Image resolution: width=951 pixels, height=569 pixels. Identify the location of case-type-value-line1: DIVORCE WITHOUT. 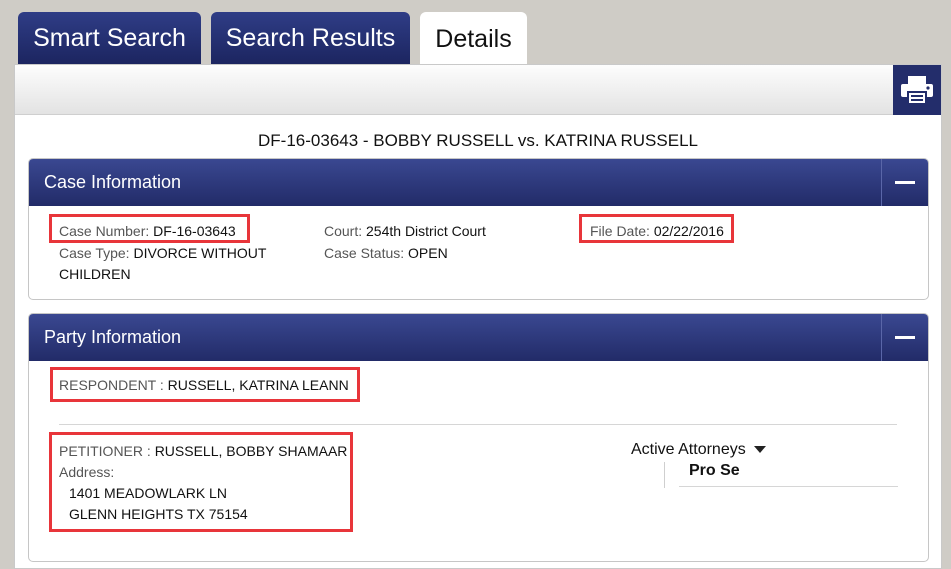
(200, 253).